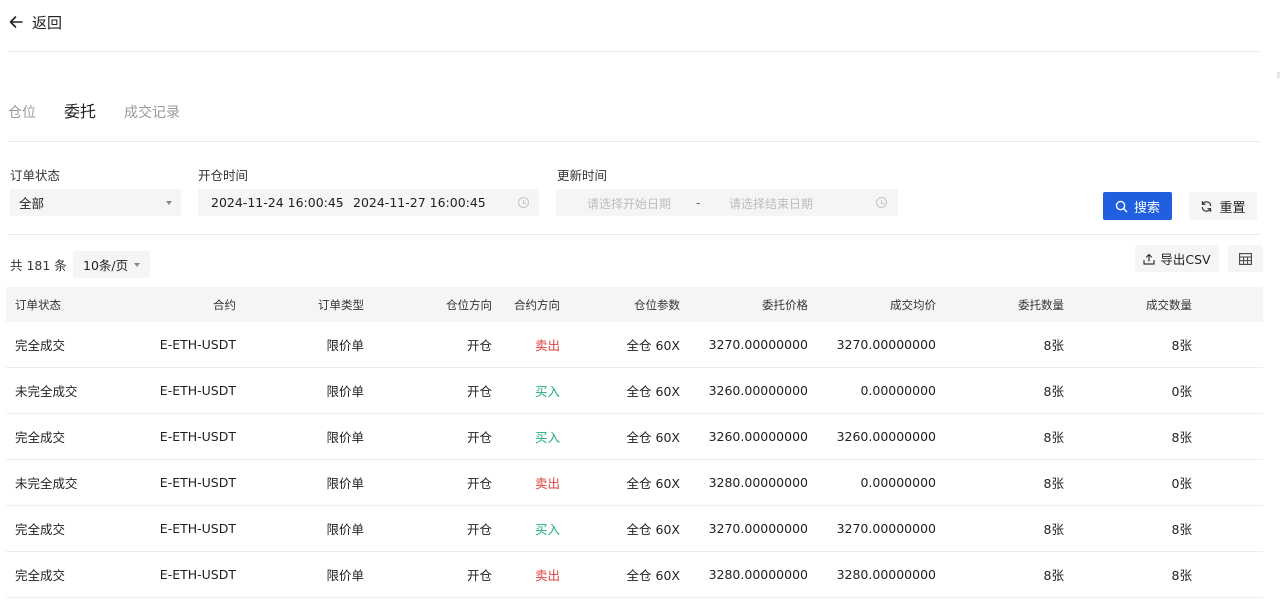  I want to click on update-time-start-input: 请选择开始日期, so click(629, 203).